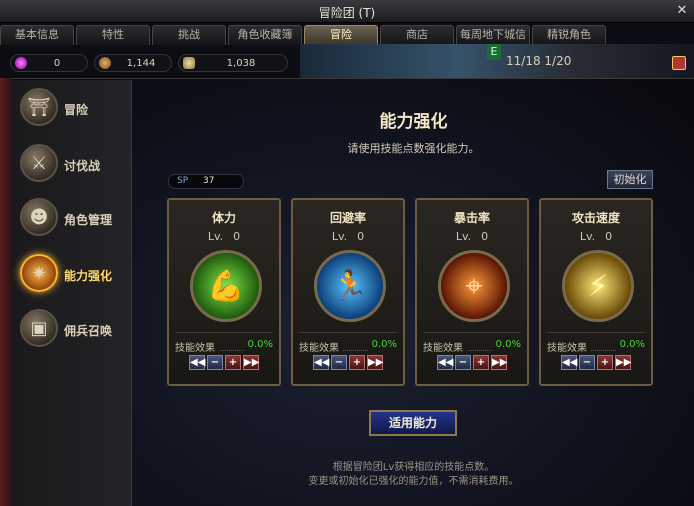  I want to click on tab-challenge: 挑战, so click(189, 35).